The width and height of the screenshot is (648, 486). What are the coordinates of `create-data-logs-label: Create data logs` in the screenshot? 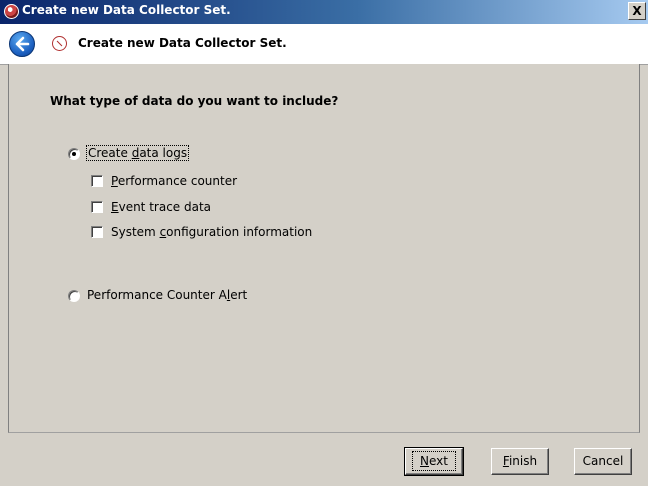 It's located at (137, 153).